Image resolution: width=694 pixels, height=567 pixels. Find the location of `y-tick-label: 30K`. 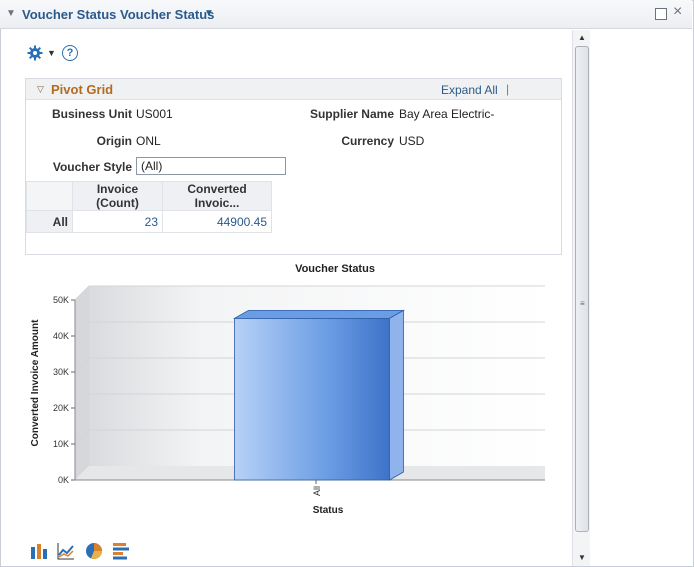

y-tick-label: 30K is located at coordinates (61, 372).